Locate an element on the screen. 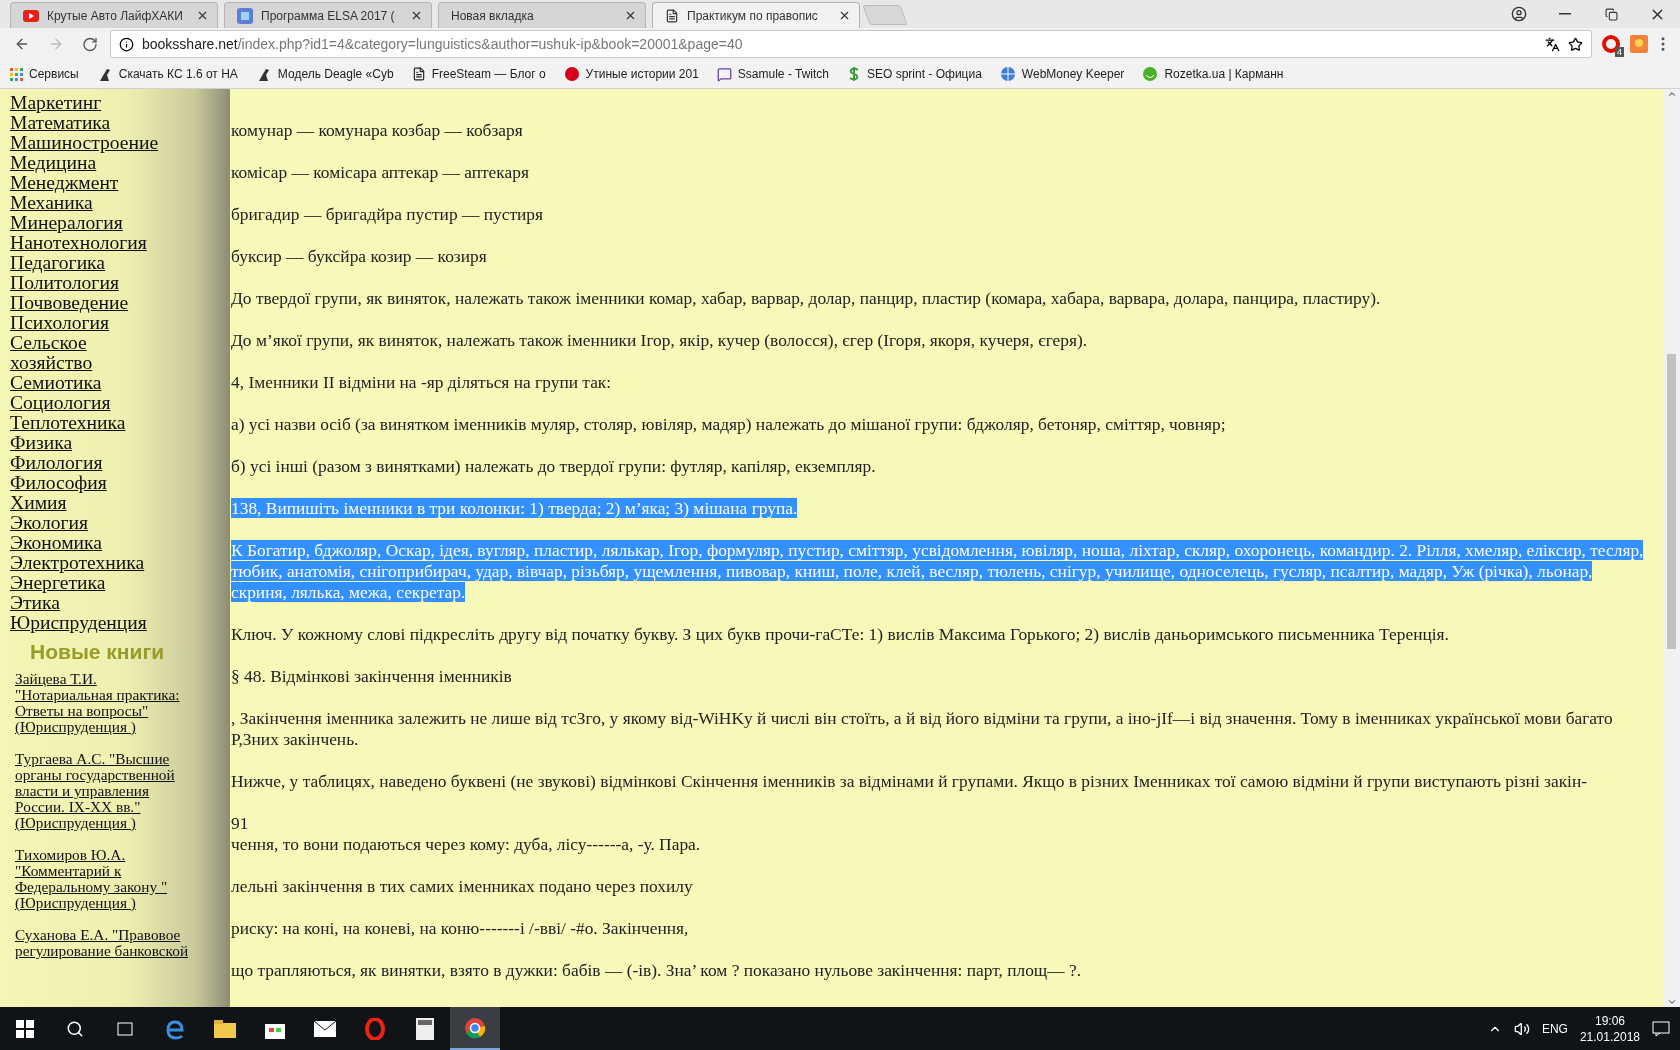  bookmark-item: WebMoney Keeper is located at coordinates (1062, 74).